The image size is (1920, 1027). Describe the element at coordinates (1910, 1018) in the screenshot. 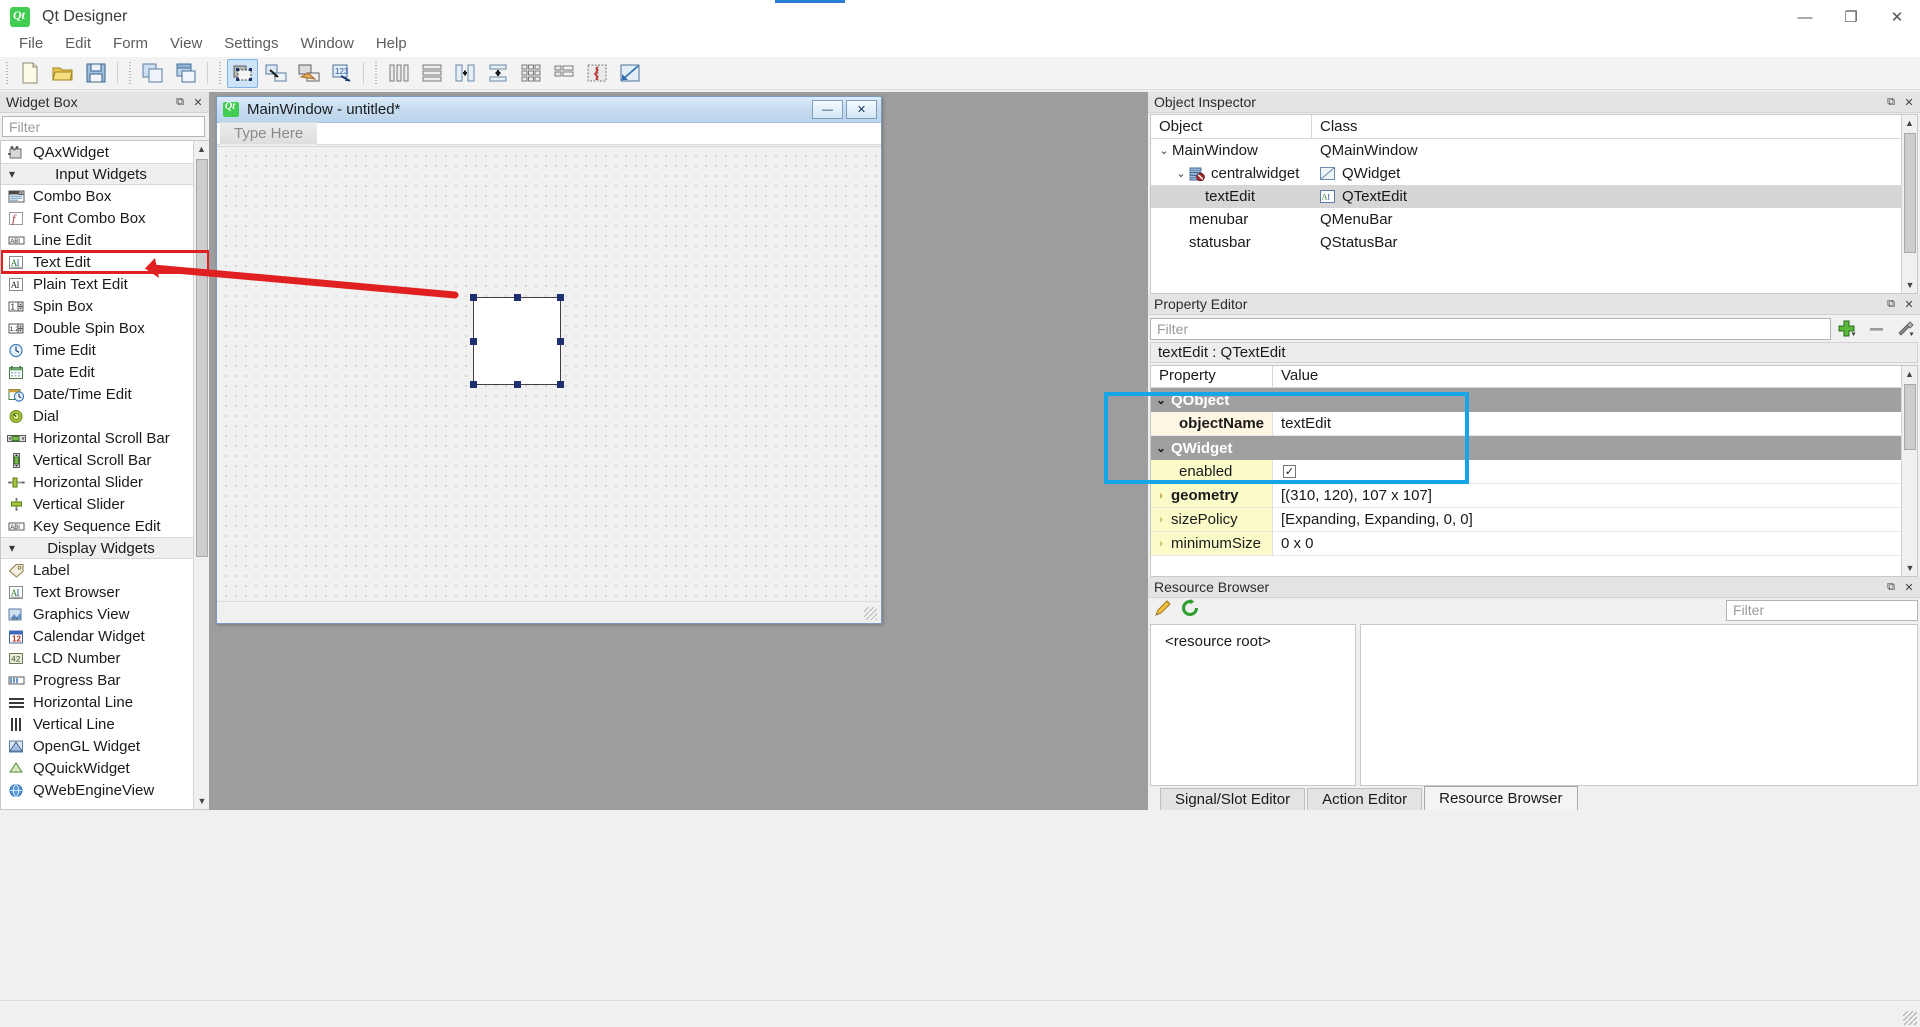

I see `window-size-grip` at that location.